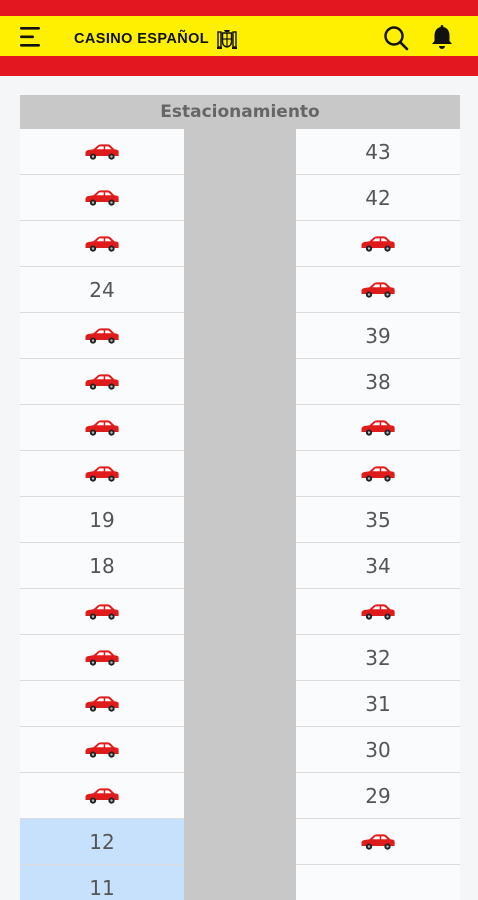 The image size is (478, 900). I want to click on parking-spot: 38, so click(378, 382).